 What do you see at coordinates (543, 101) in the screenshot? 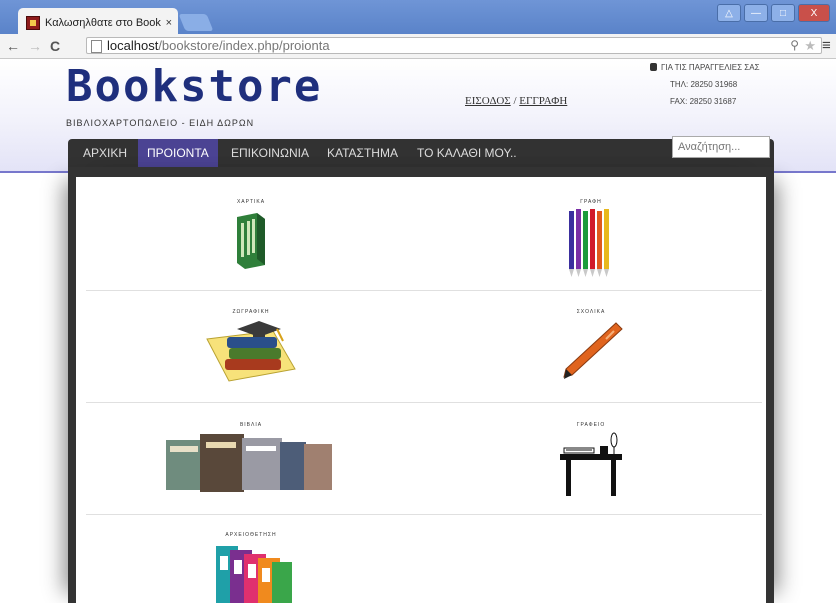
I see `register-link: ΕΓΓΡΑΦΗ` at bounding box center [543, 101].